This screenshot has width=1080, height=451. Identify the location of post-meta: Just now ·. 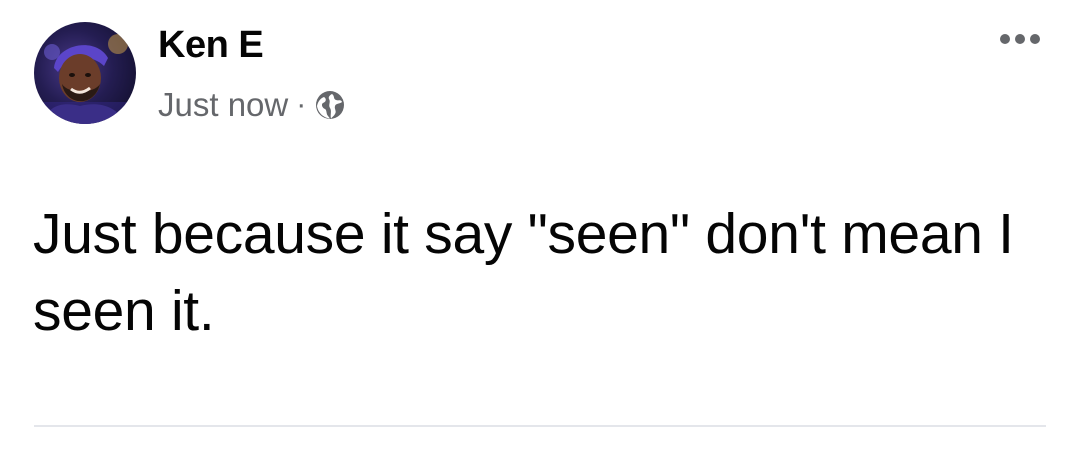
(252, 104).